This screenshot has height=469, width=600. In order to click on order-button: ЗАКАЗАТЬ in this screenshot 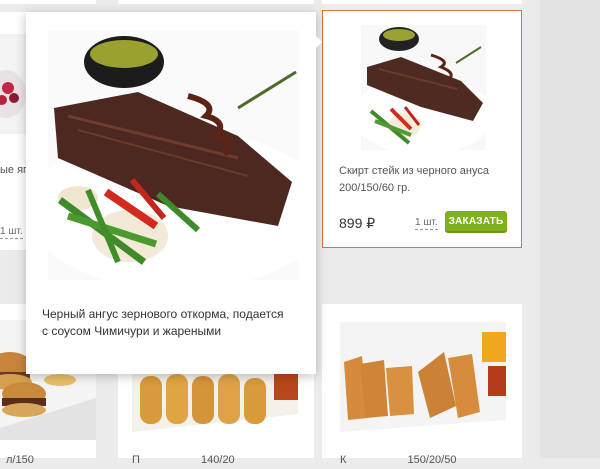, I will do `click(476, 222)`.